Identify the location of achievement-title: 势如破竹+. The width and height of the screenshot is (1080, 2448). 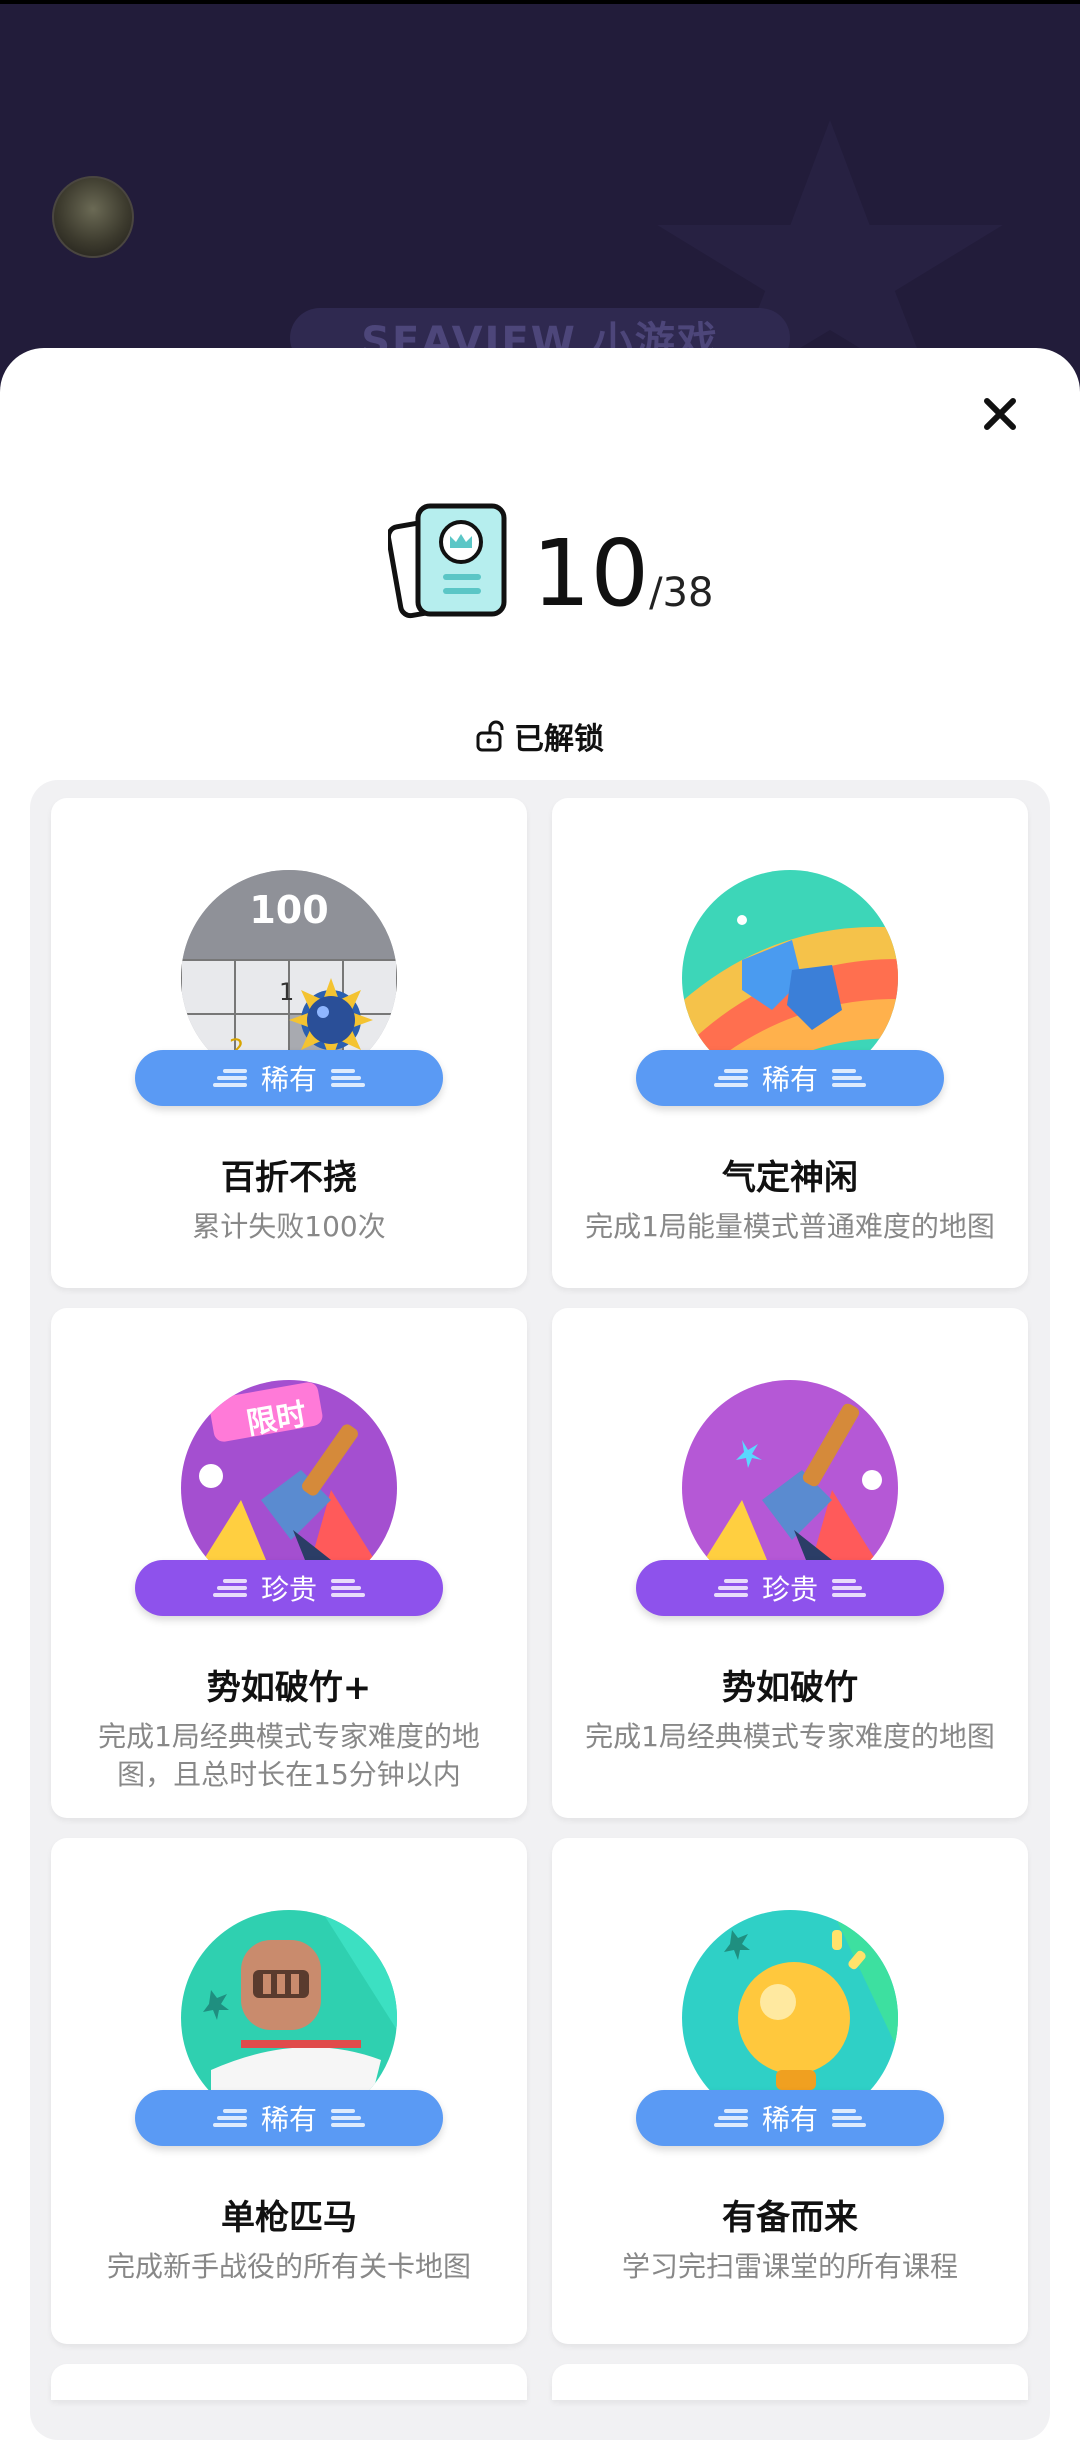
(289, 1688).